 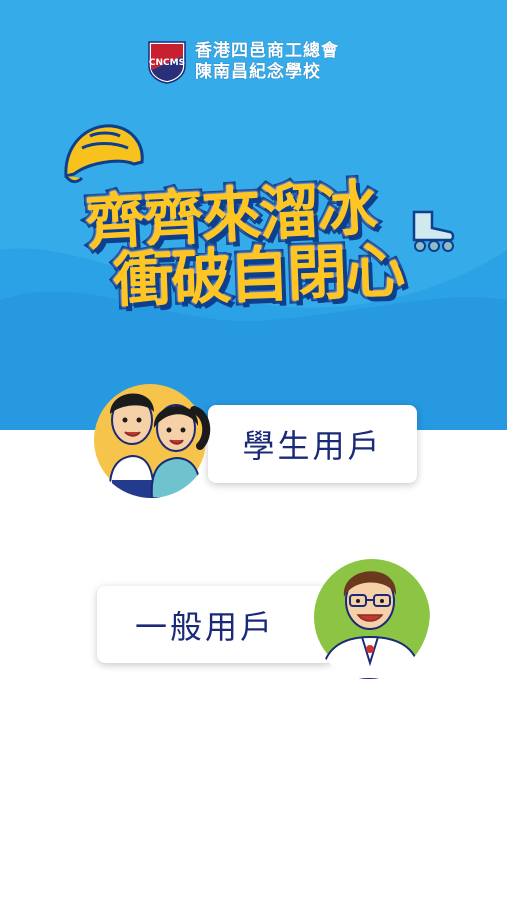 I want to click on student-user-label: 學生用戶, so click(x=312, y=446).